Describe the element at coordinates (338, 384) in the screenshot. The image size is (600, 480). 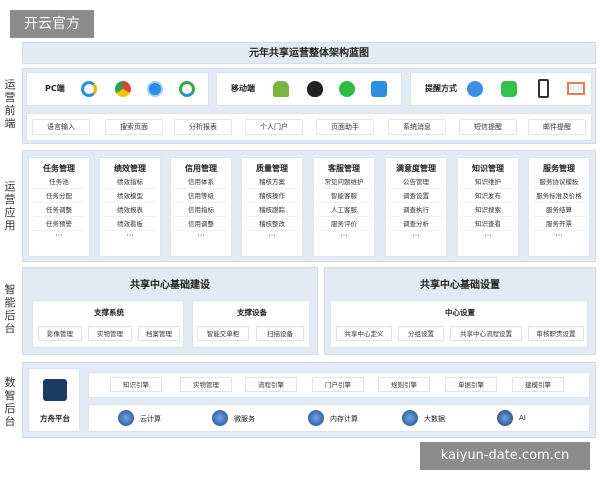
I see `engine-item: 门户引擎` at that location.